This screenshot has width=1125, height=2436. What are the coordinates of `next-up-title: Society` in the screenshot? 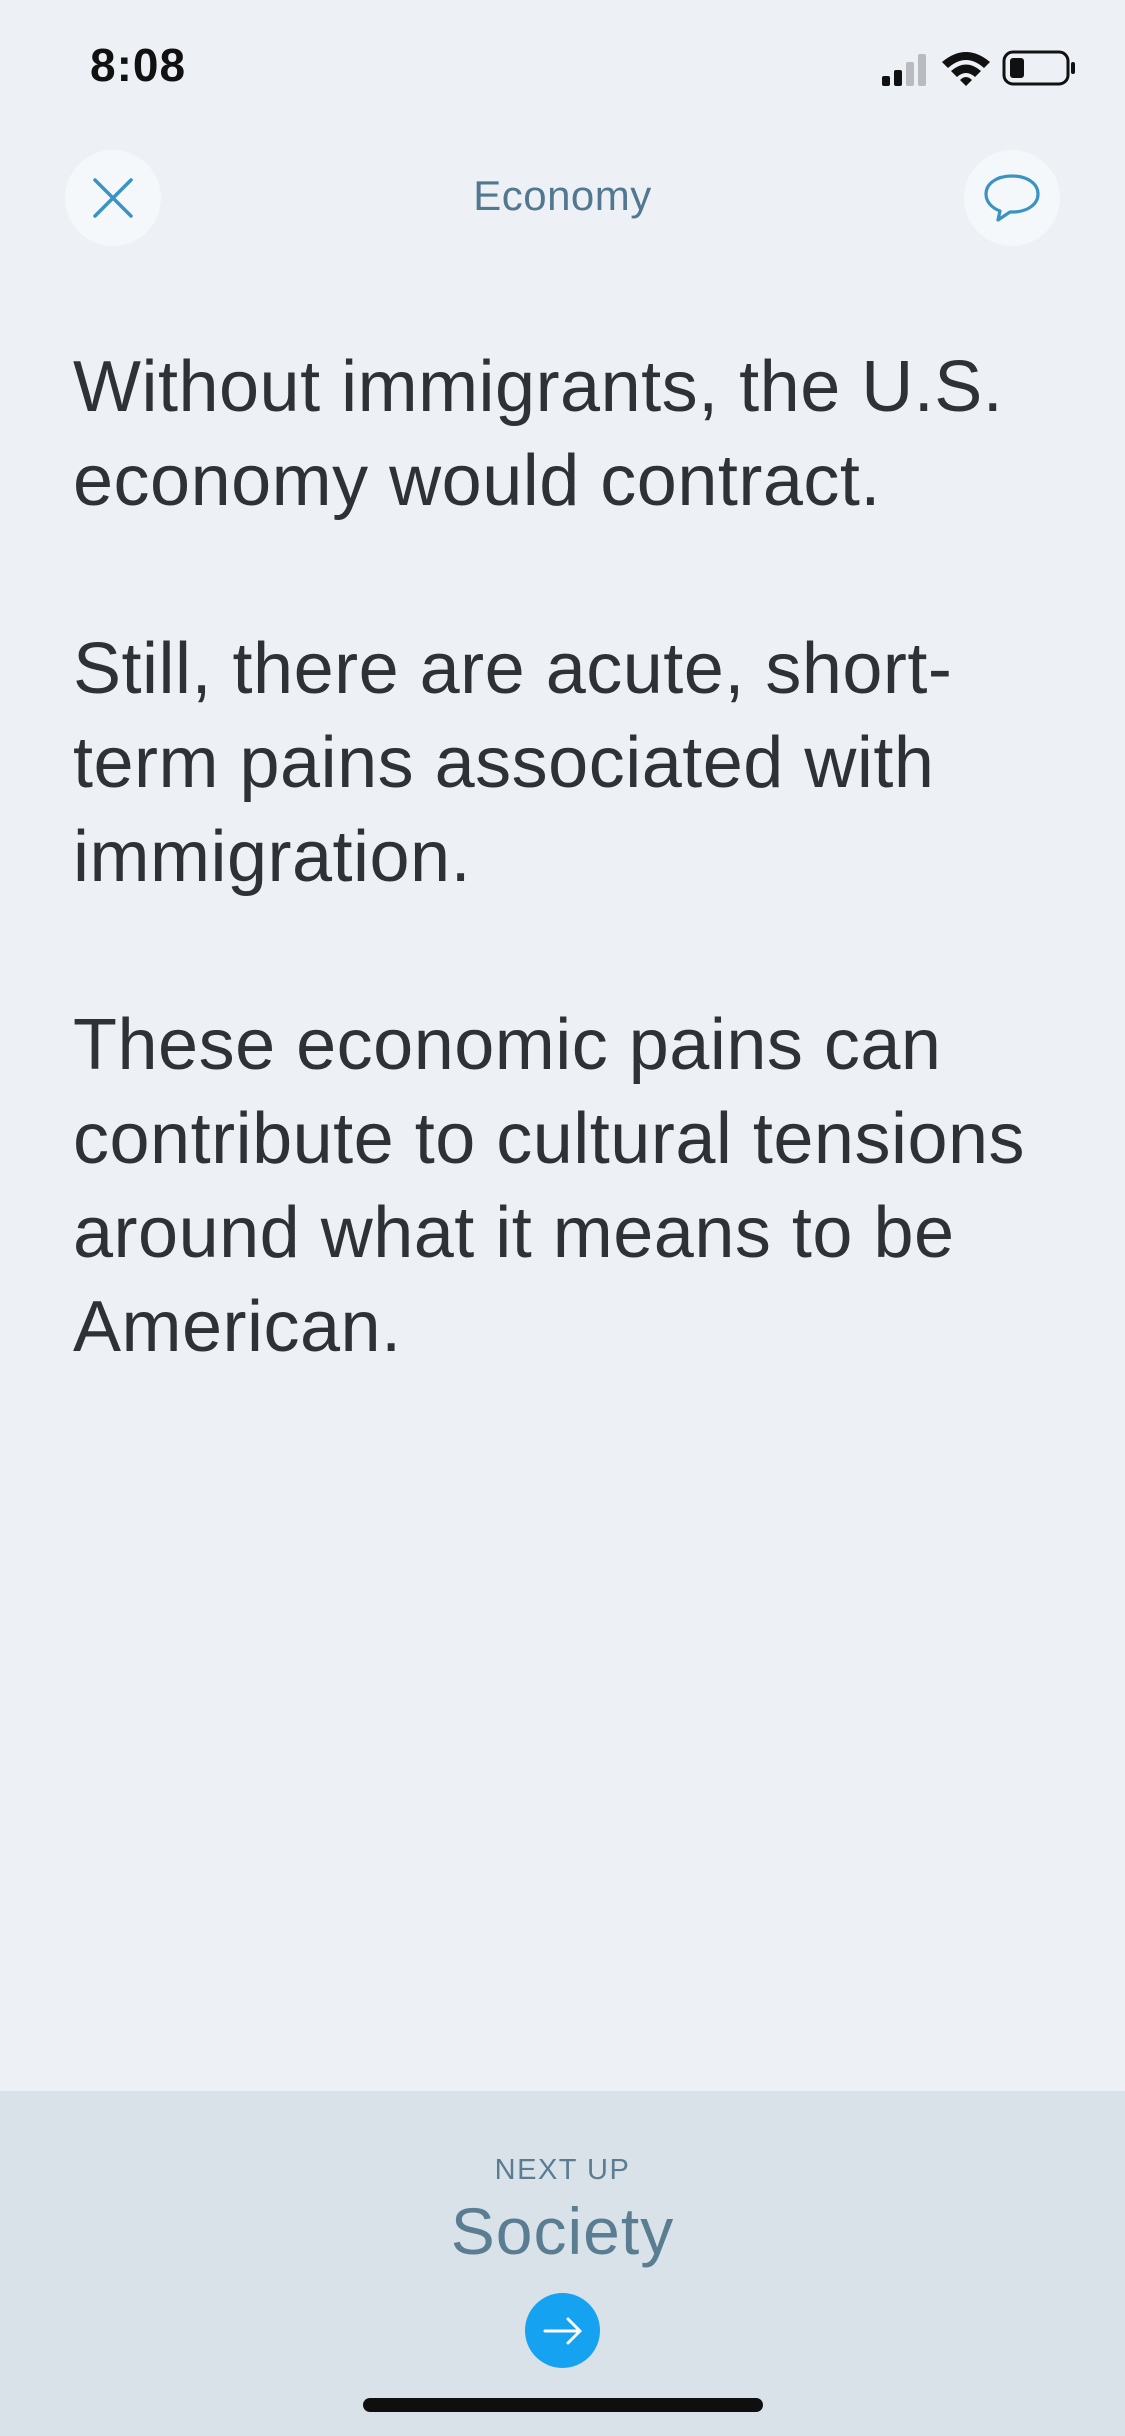 It's located at (562, 2231).